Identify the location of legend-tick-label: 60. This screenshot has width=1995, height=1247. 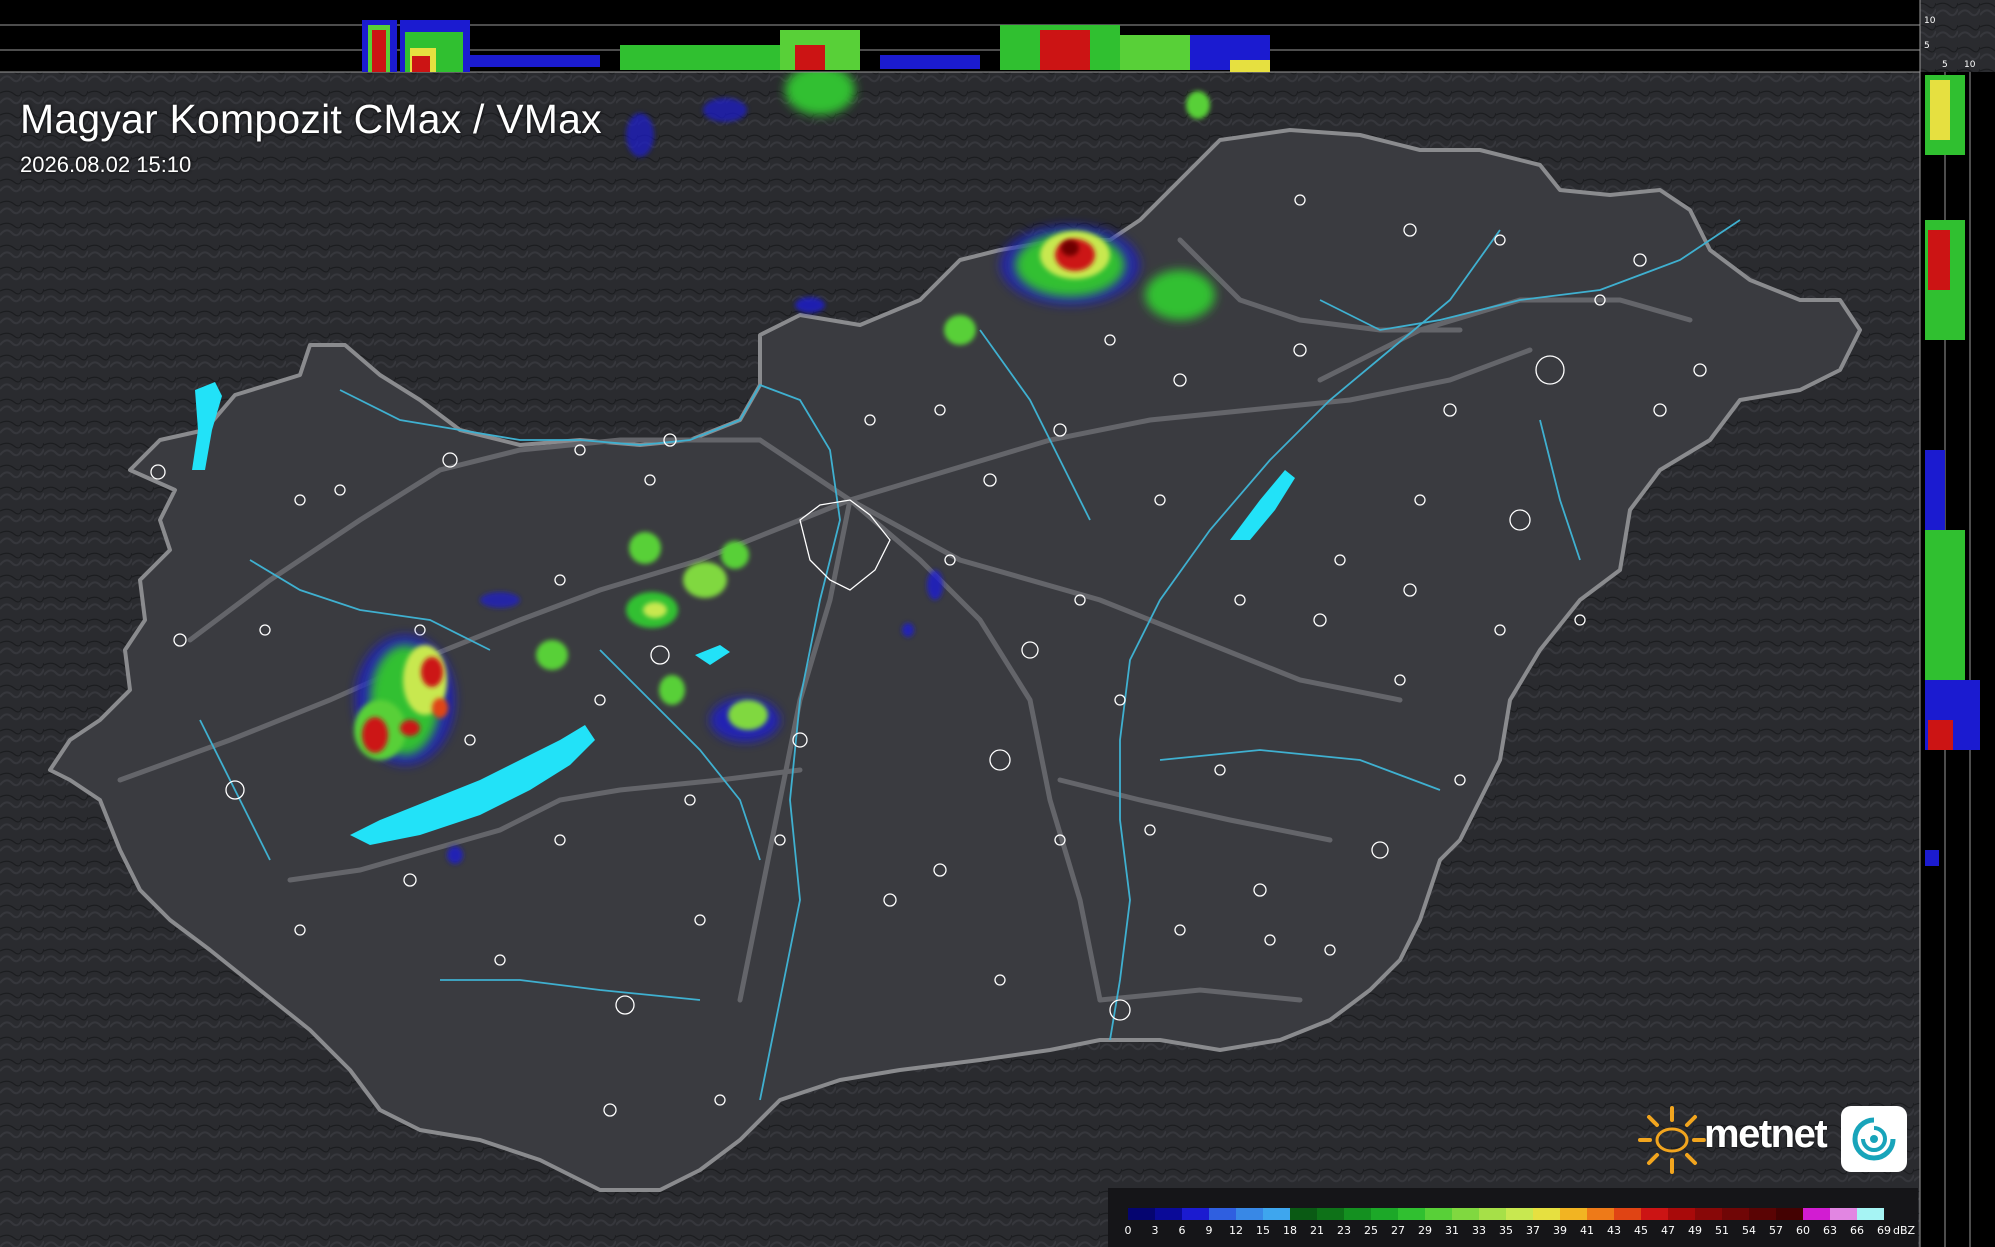
(1803, 1230).